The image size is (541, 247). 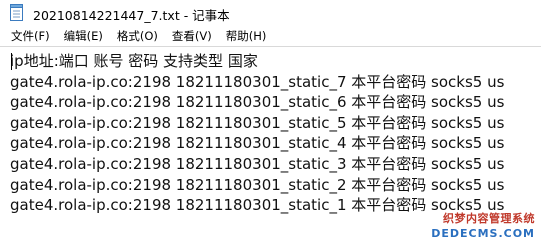 What do you see at coordinates (192, 36) in the screenshot?
I see `menu-view: 查看(V)` at bounding box center [192, 36].